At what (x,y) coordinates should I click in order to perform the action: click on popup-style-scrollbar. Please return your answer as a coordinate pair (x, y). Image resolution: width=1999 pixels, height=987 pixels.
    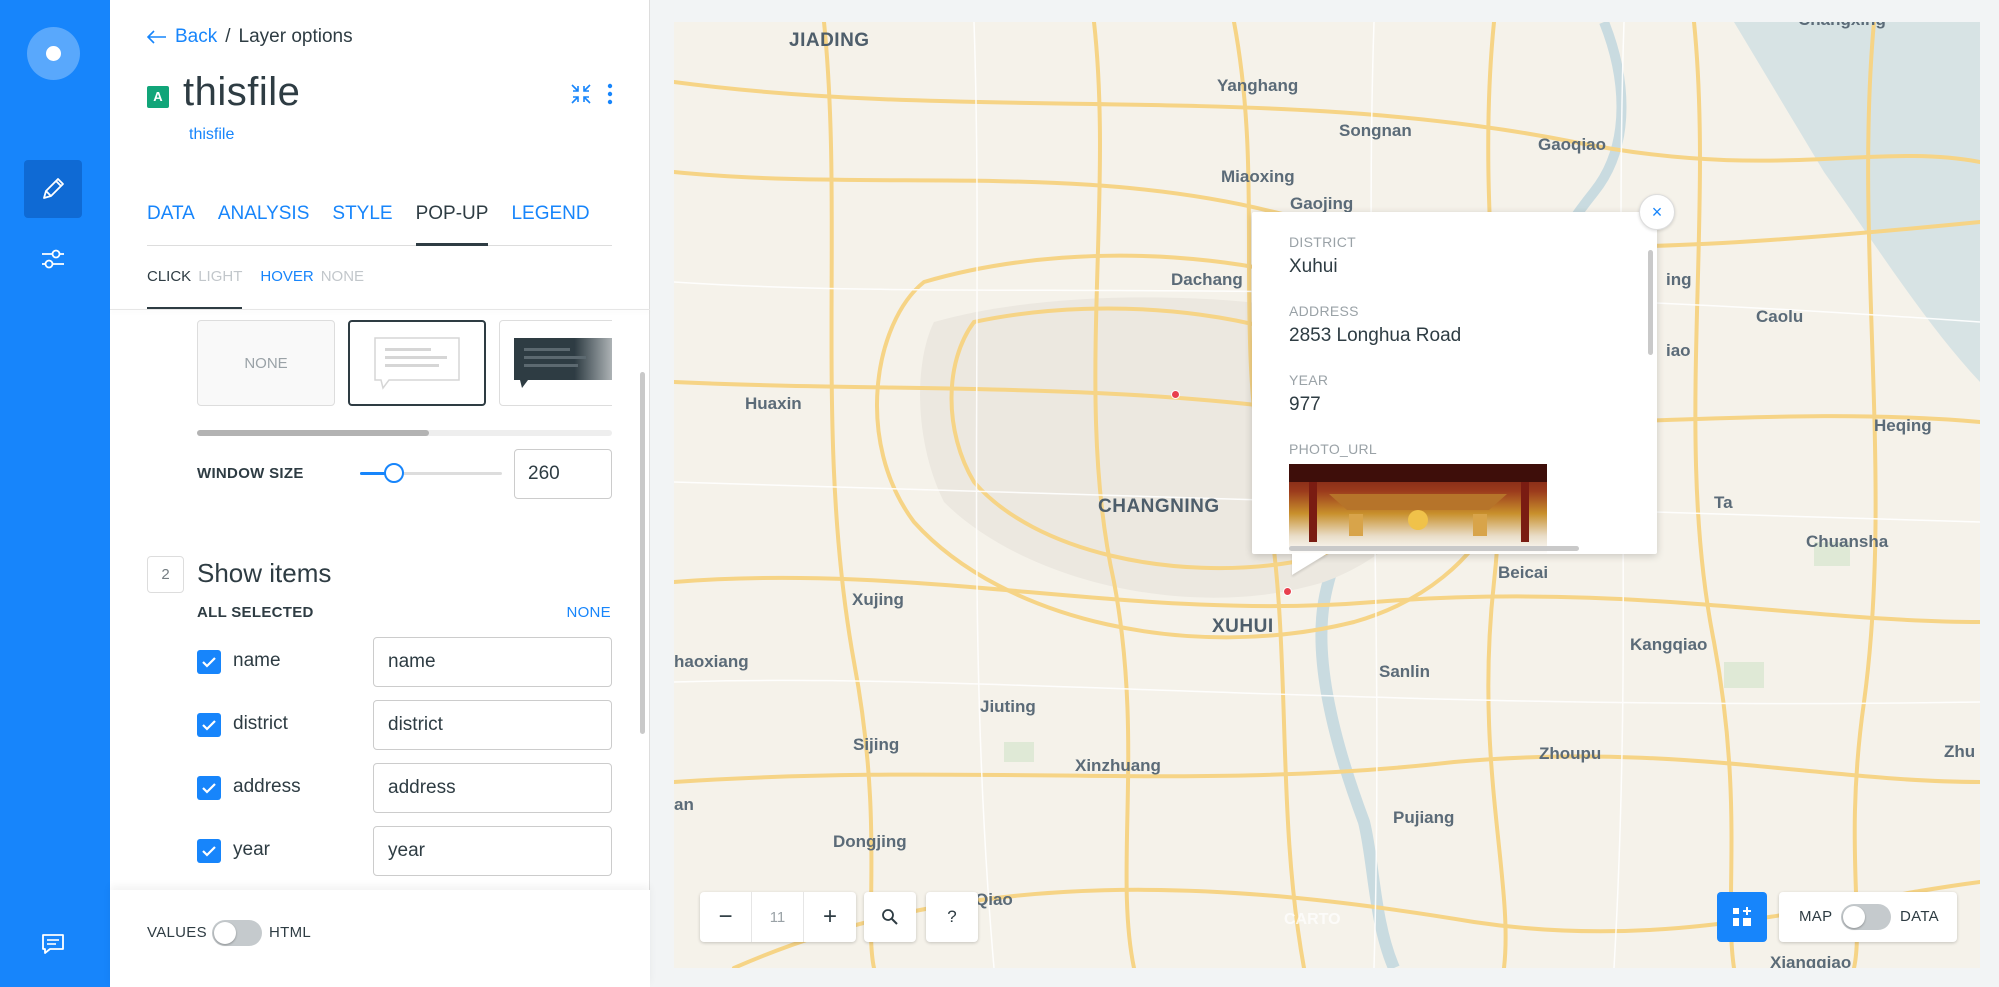
    Looking at the image, I should click on (404, 433).